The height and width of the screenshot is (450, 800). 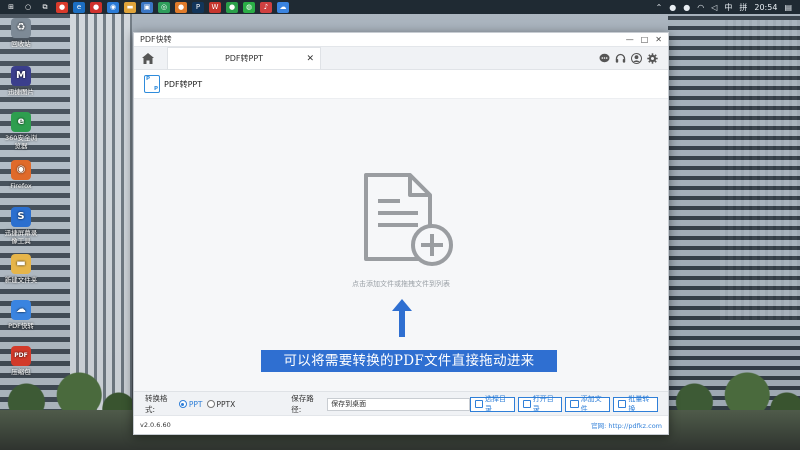 What do you see at coordinates (310, 59) in the screenshot?
I see `tab-close-icon: ✕` at bounding box center [310, 59].